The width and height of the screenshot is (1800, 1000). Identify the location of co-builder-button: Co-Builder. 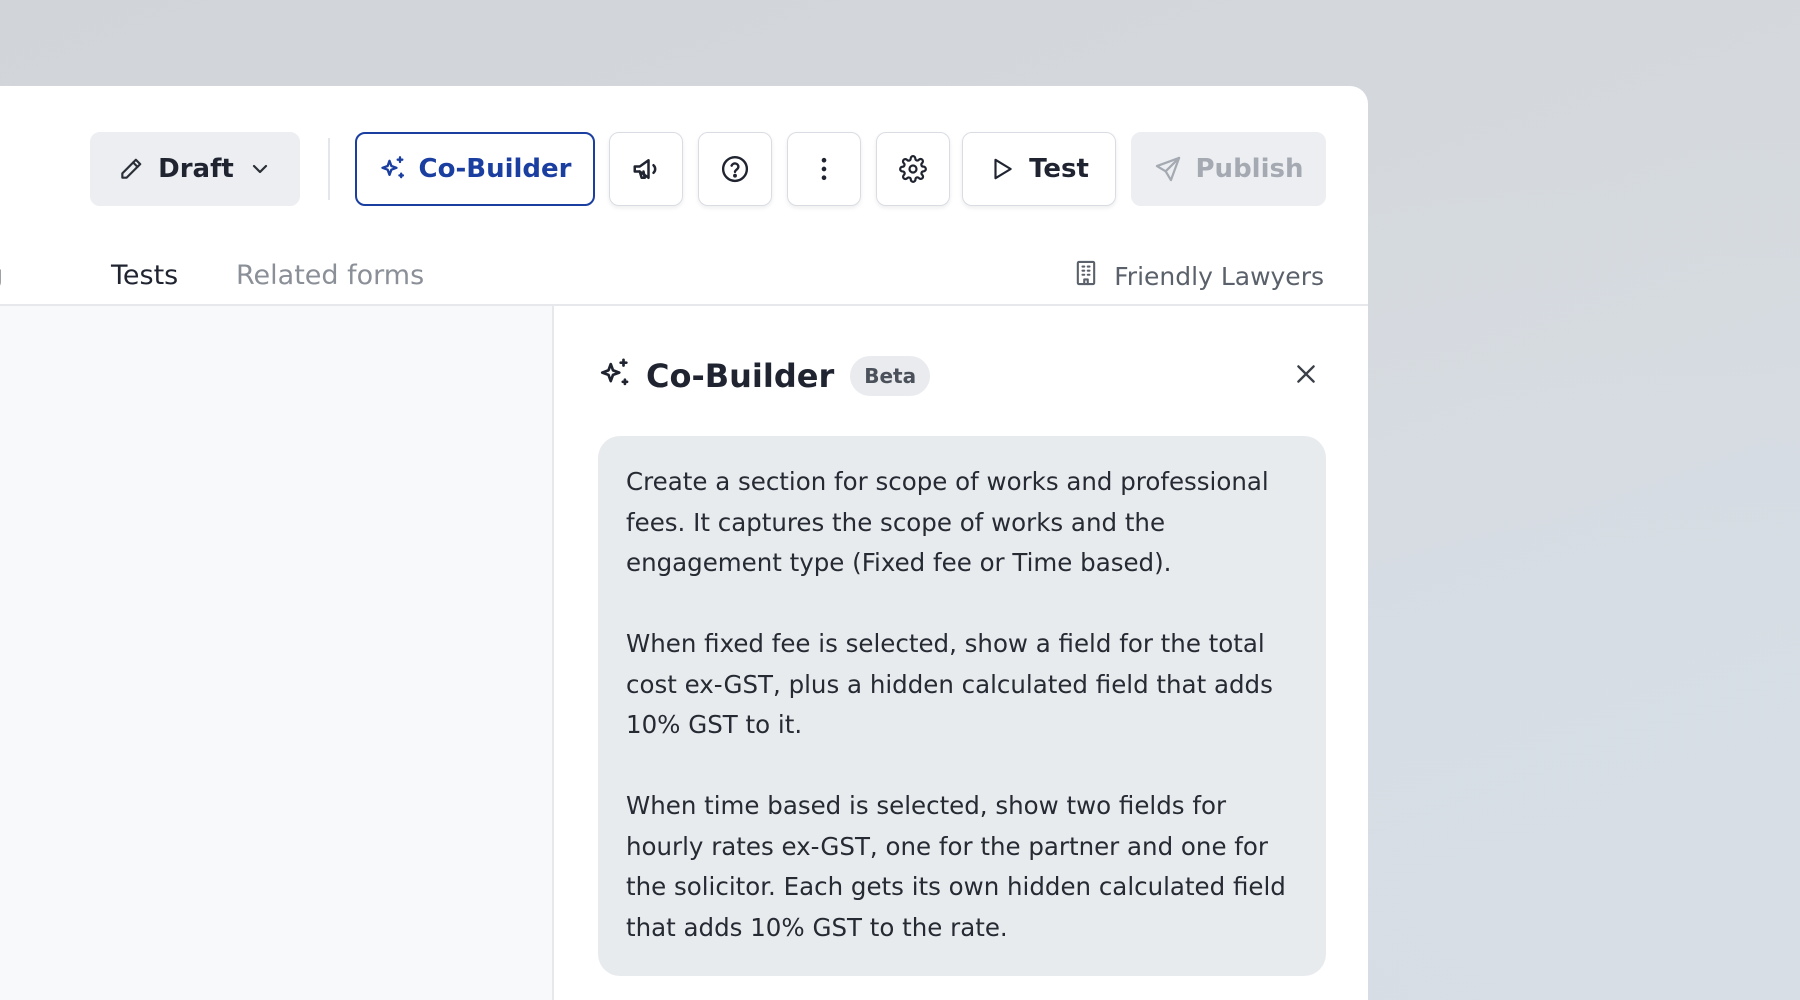
(475, 169).